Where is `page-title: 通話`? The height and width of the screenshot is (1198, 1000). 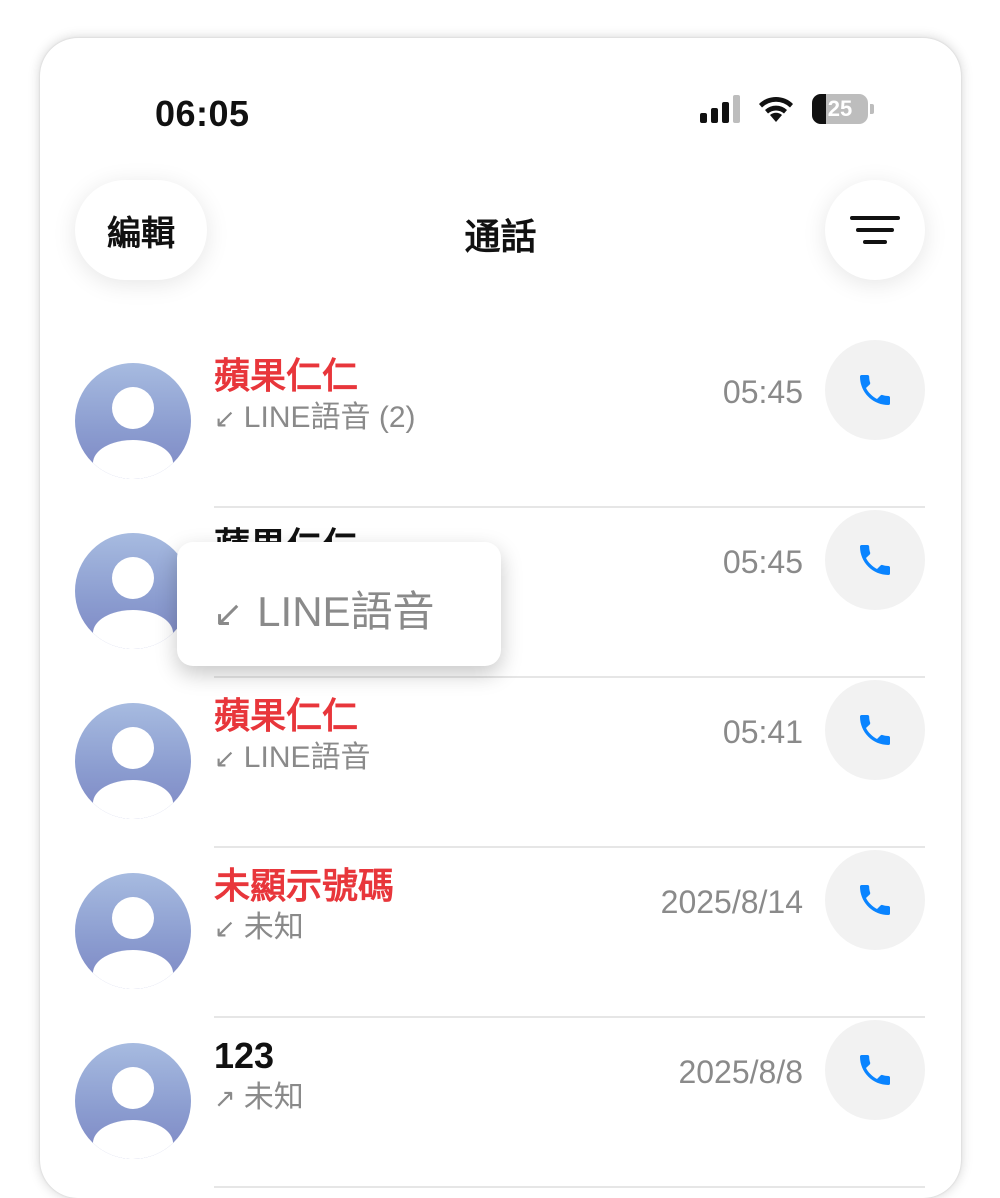 page-title: 通話 is located at coordinates (500, 236).